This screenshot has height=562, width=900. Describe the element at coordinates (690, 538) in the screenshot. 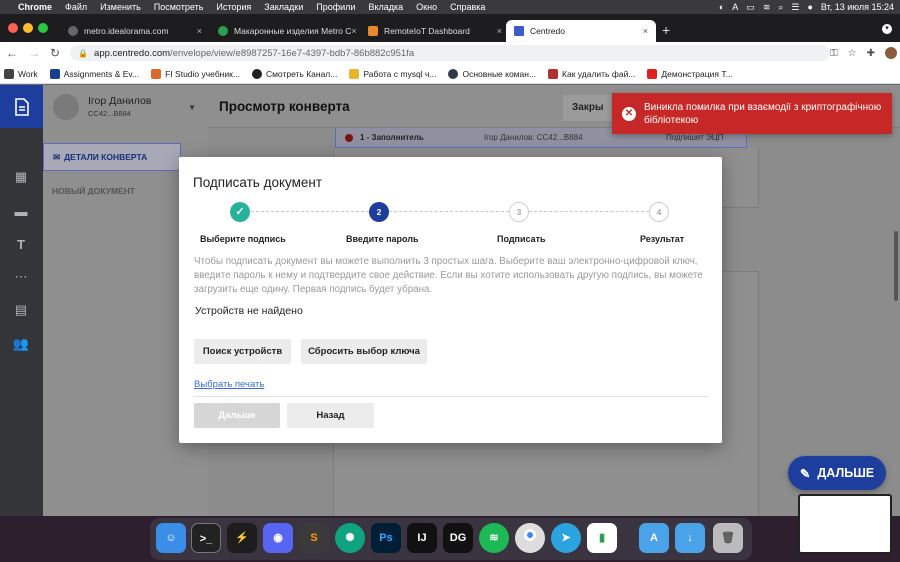

I see `downloads-folder-icon: ↓` at that location.